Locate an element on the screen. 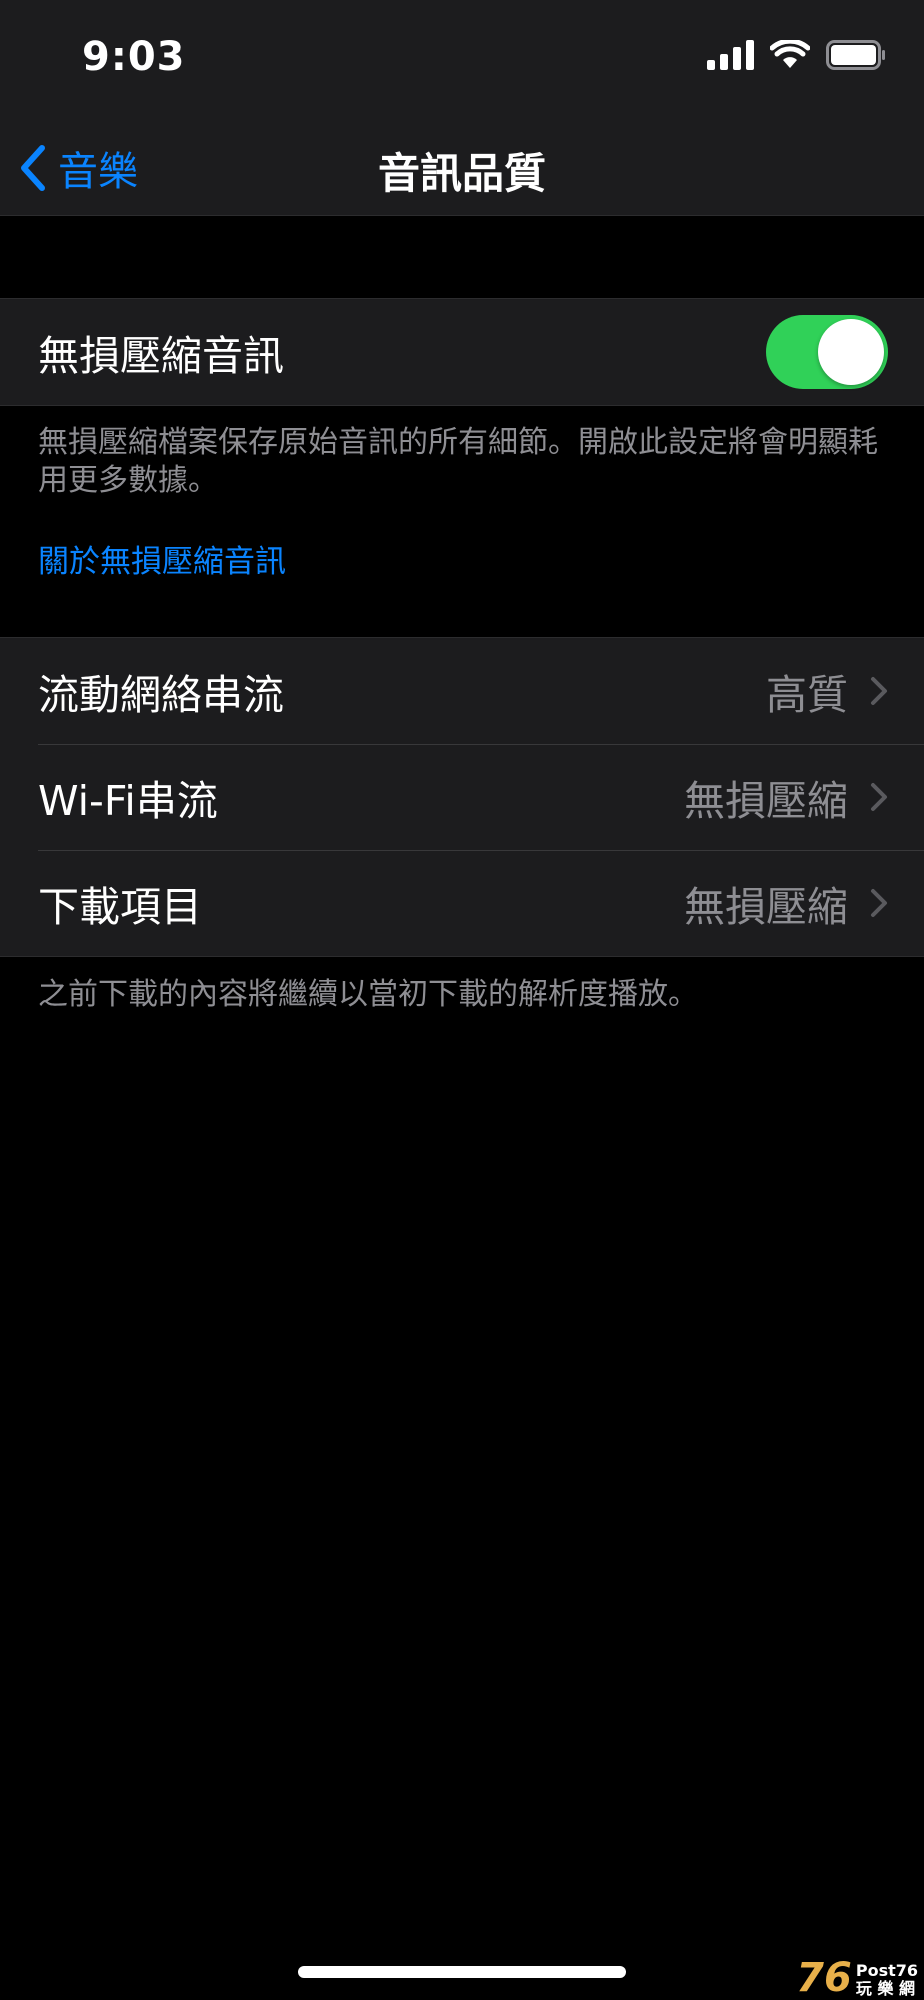 This screenshot has height=2000, width=924. lossless-description: 無損壓縮檔案保存原始音訊的所有細節。開啟此設定將會明顯耗用更多數據。 is located at coordinates (458, 461).